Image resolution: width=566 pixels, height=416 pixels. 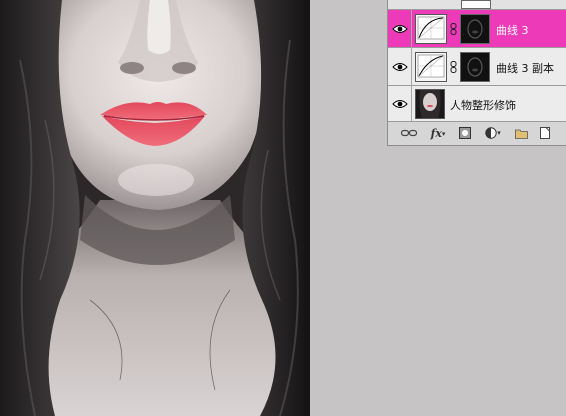 I want to click on panel-top-strip, so click(x=477, y=5).